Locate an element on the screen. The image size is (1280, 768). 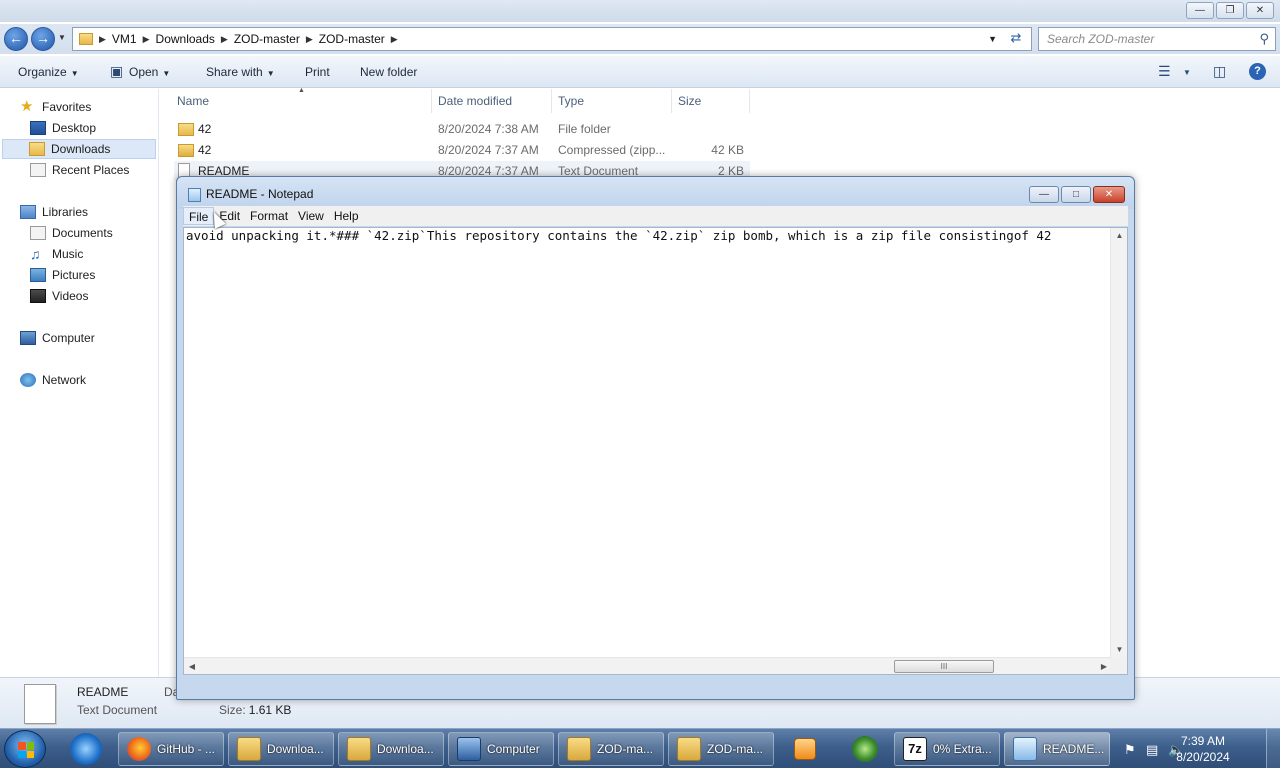
nav-favorites: ★ Favorites is located at coordinates (55, 107).